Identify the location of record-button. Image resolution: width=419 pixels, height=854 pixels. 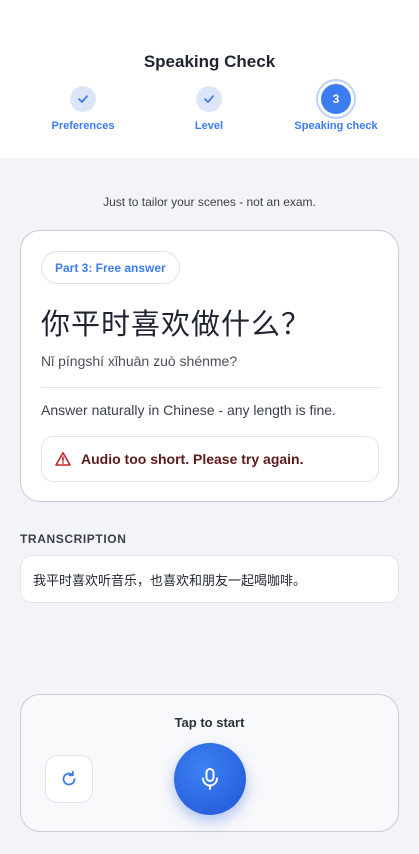
(210, 779).